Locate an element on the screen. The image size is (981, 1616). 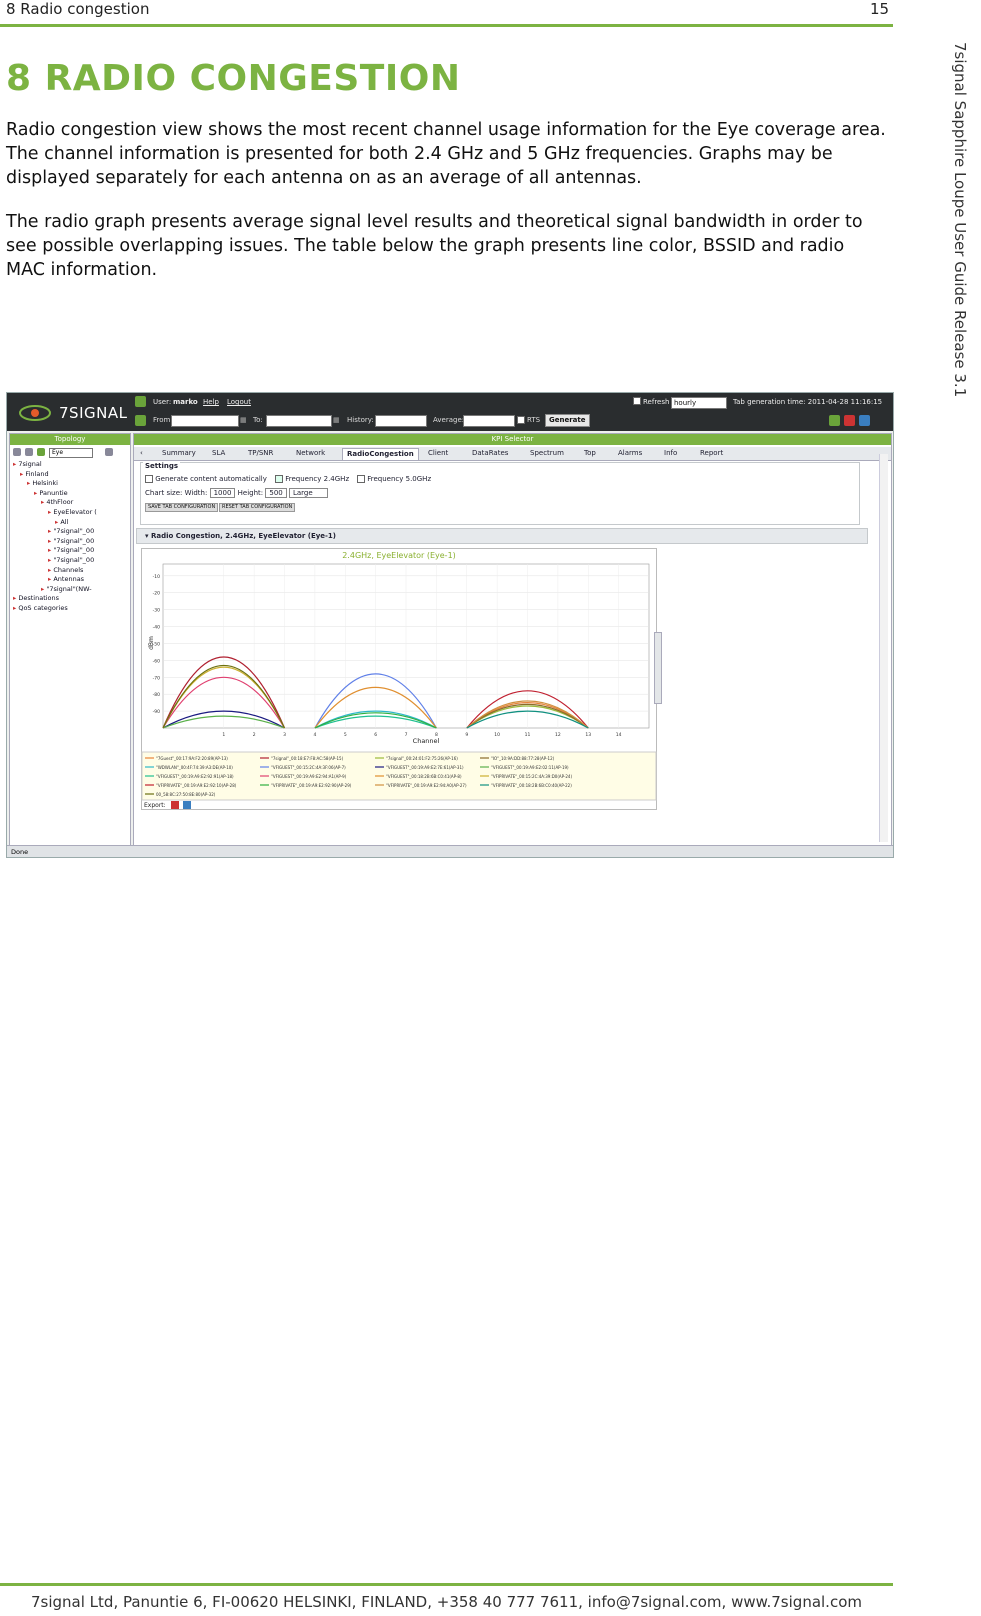
tree-node: ▸ Panuntie is located at coordinates (51, 493).